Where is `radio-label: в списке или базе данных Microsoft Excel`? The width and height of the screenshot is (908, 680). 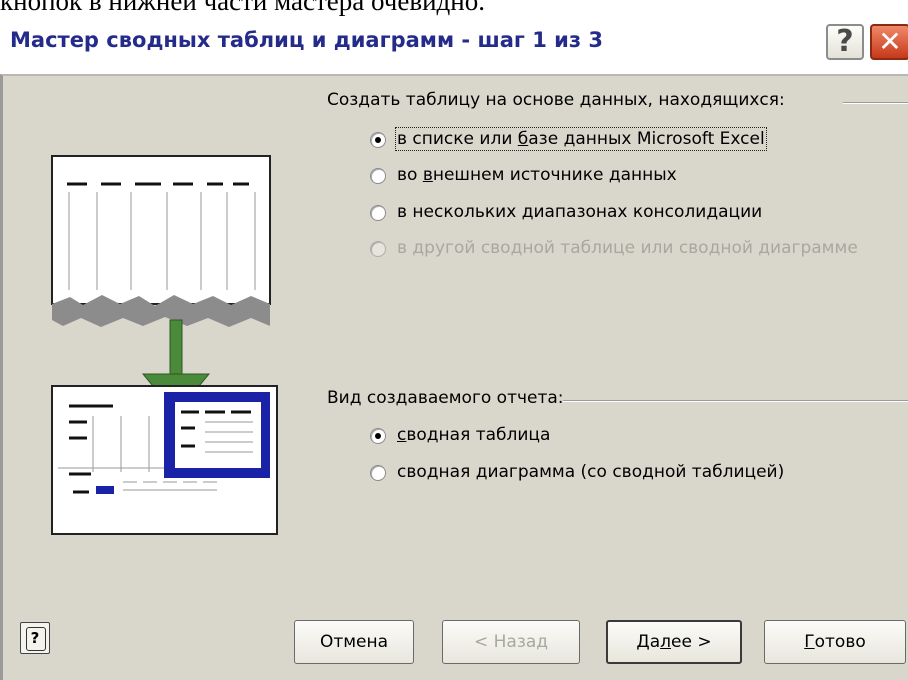
radio-label: в списке или базе данных Microsoft Excel is located at coordinates (581, 139).